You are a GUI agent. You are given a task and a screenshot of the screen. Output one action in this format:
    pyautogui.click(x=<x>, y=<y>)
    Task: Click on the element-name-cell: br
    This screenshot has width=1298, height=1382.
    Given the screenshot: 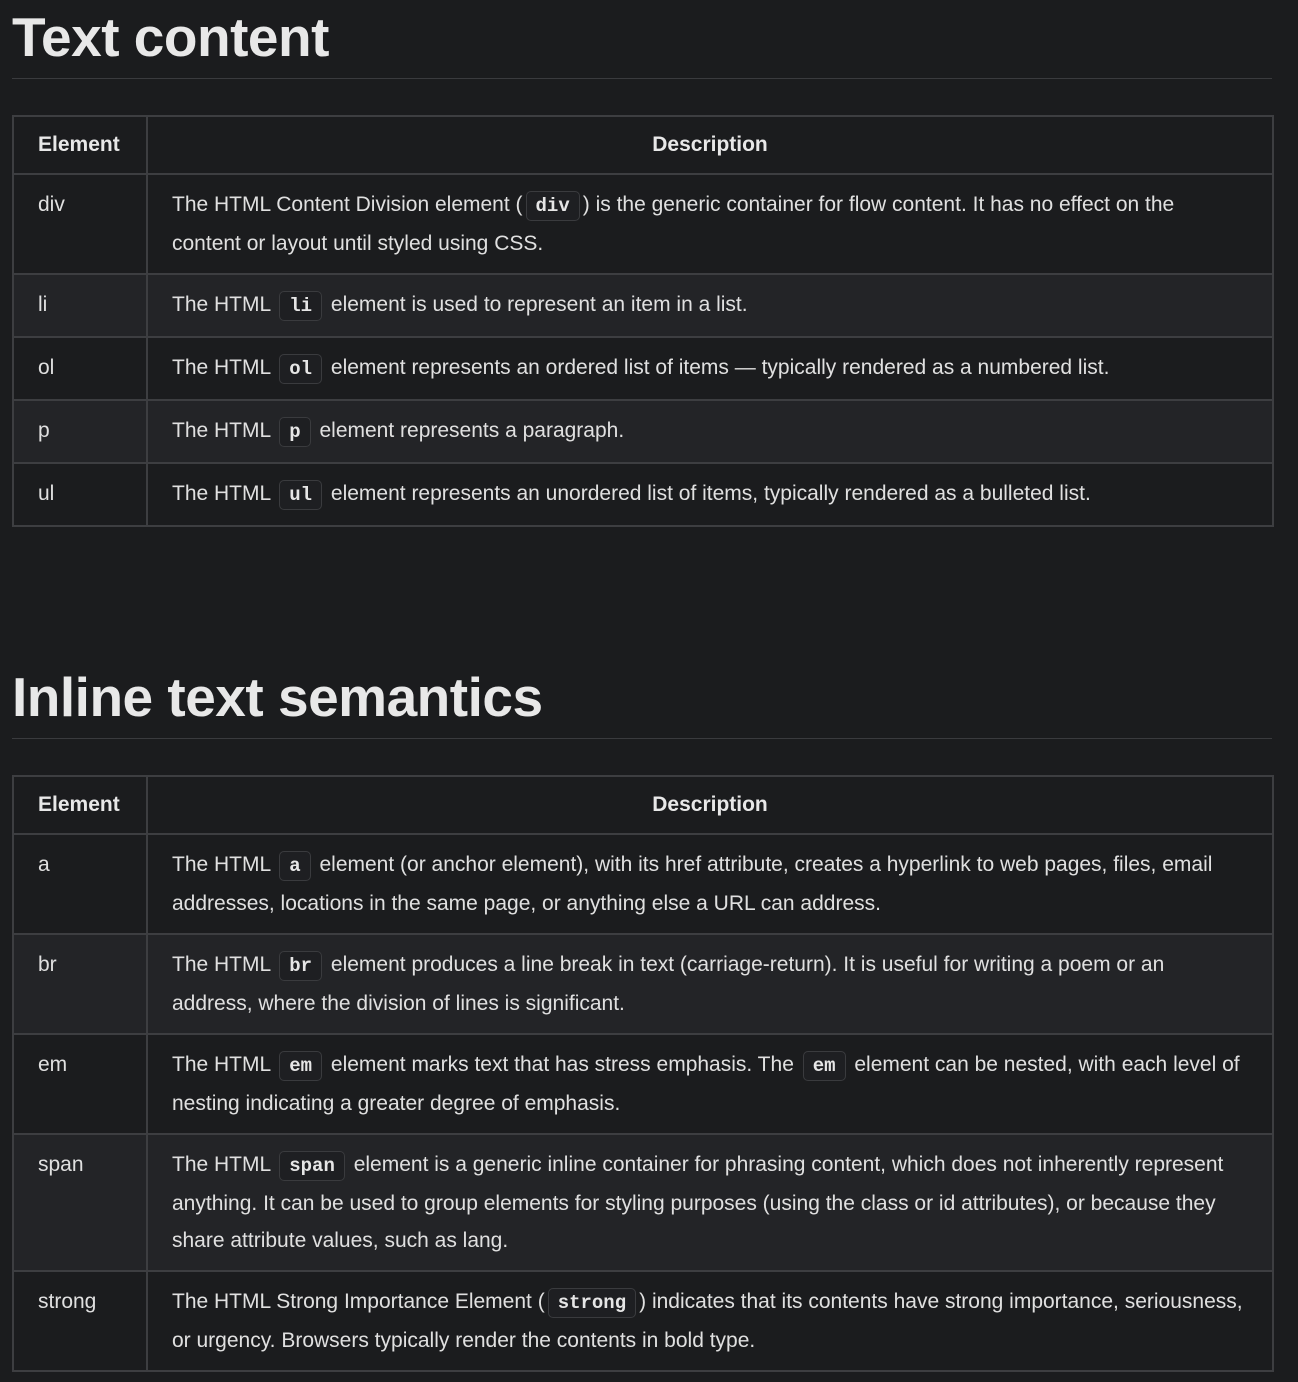 What is the action you would take?
    pyautogui.click(x=80, y=984)
    